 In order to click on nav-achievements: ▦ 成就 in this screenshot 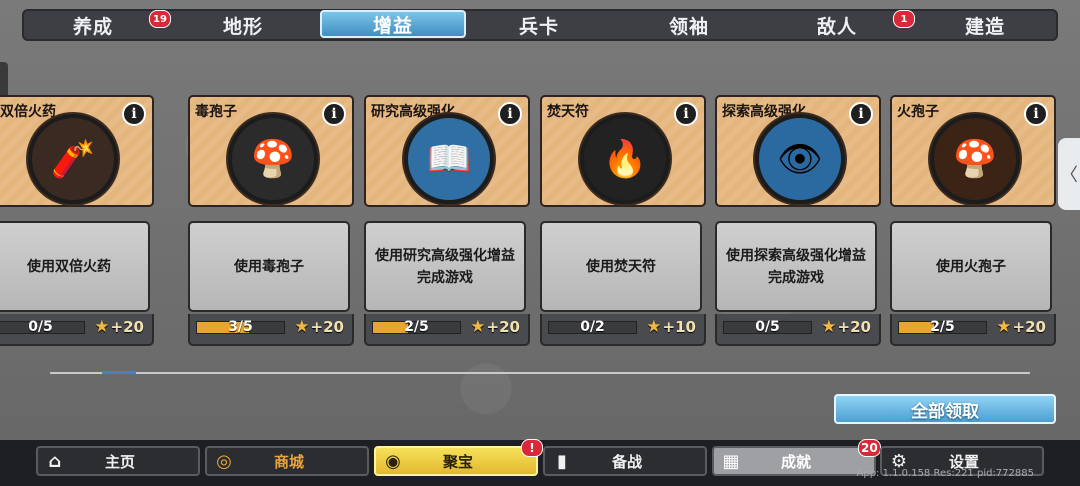, I will do `click(794, 461)`.